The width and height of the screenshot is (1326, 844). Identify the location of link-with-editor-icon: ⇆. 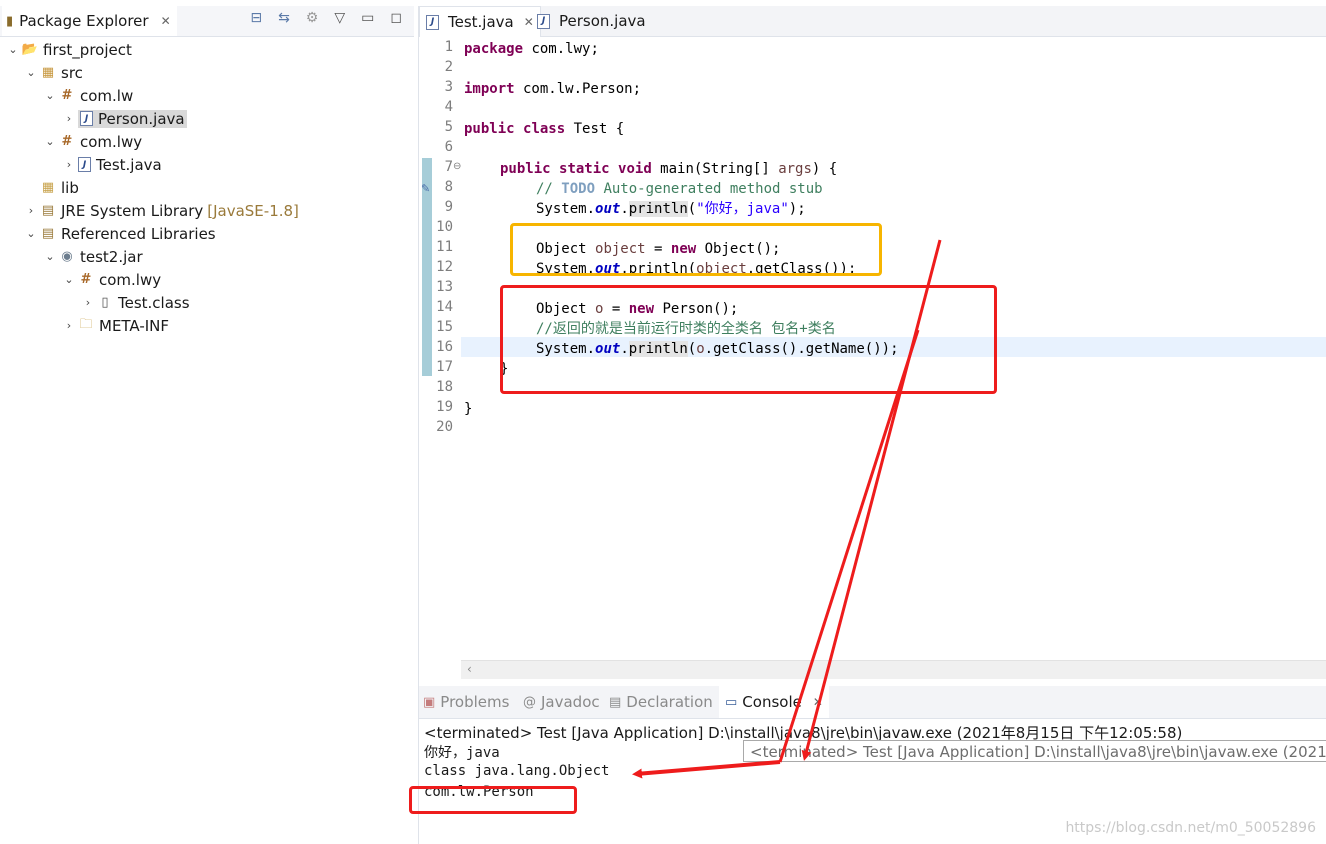
(284, 18).